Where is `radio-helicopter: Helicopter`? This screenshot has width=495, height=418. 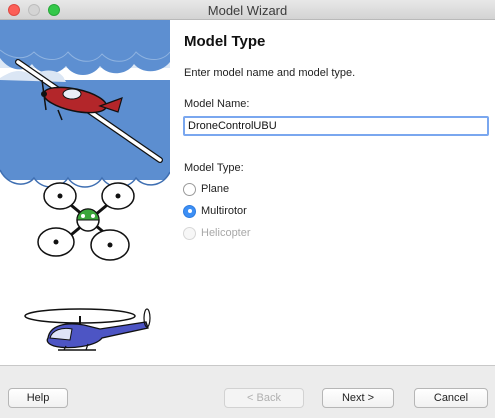 radio-helicopter: Helicopter is located at coordinates (217, 233).